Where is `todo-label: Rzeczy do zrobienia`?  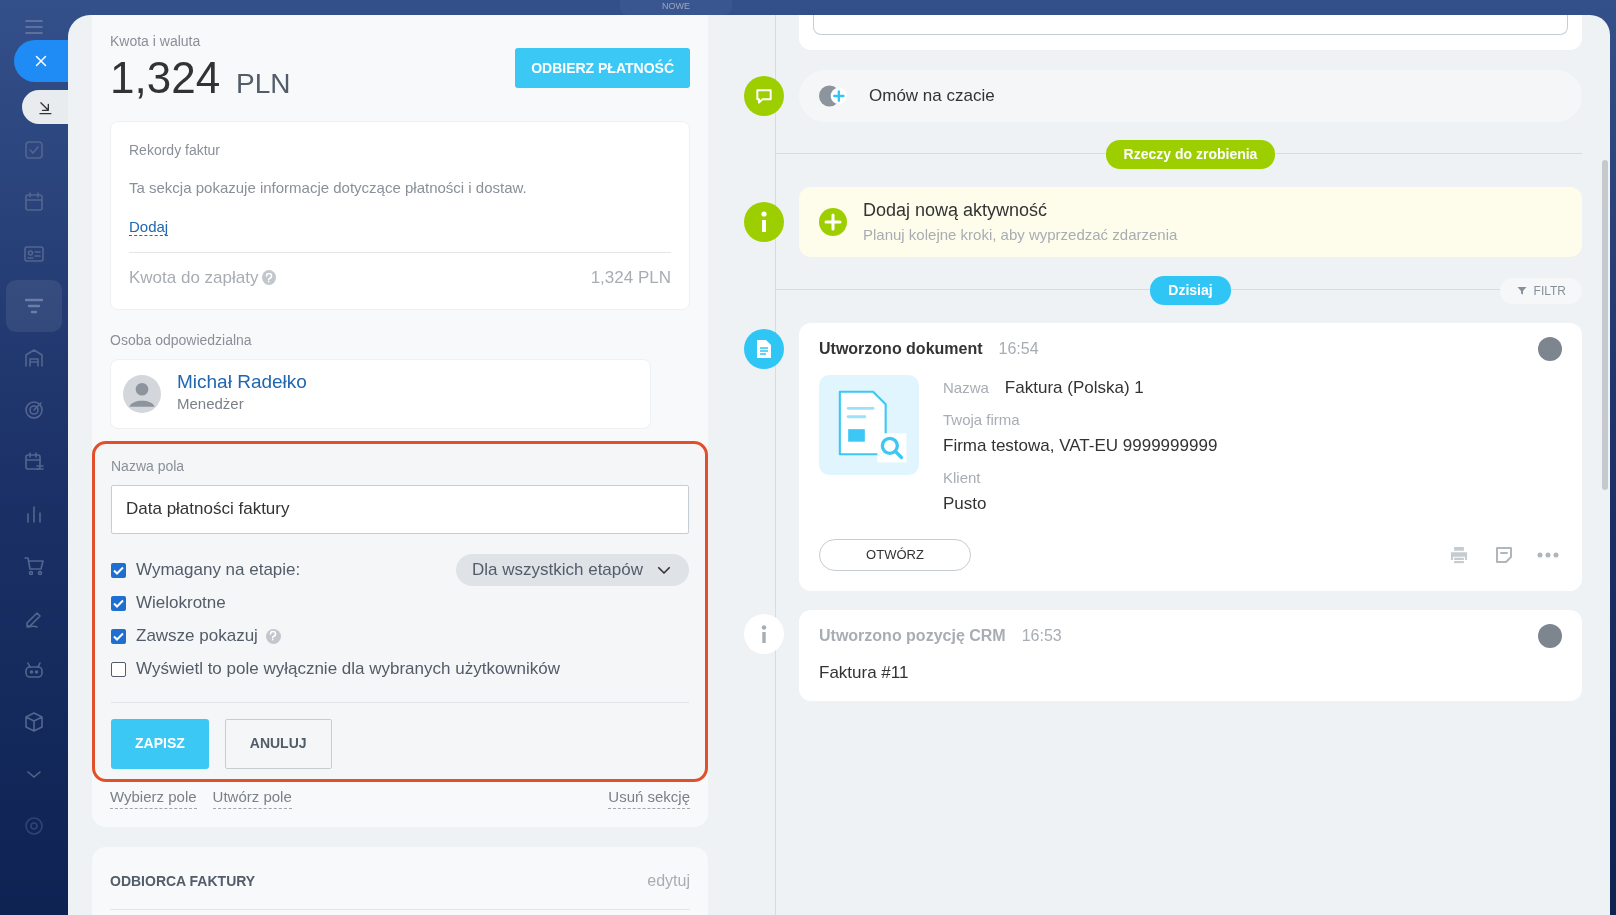
todo-label: Rzeczy do zrobienia is located at coordinates (1190, 154).